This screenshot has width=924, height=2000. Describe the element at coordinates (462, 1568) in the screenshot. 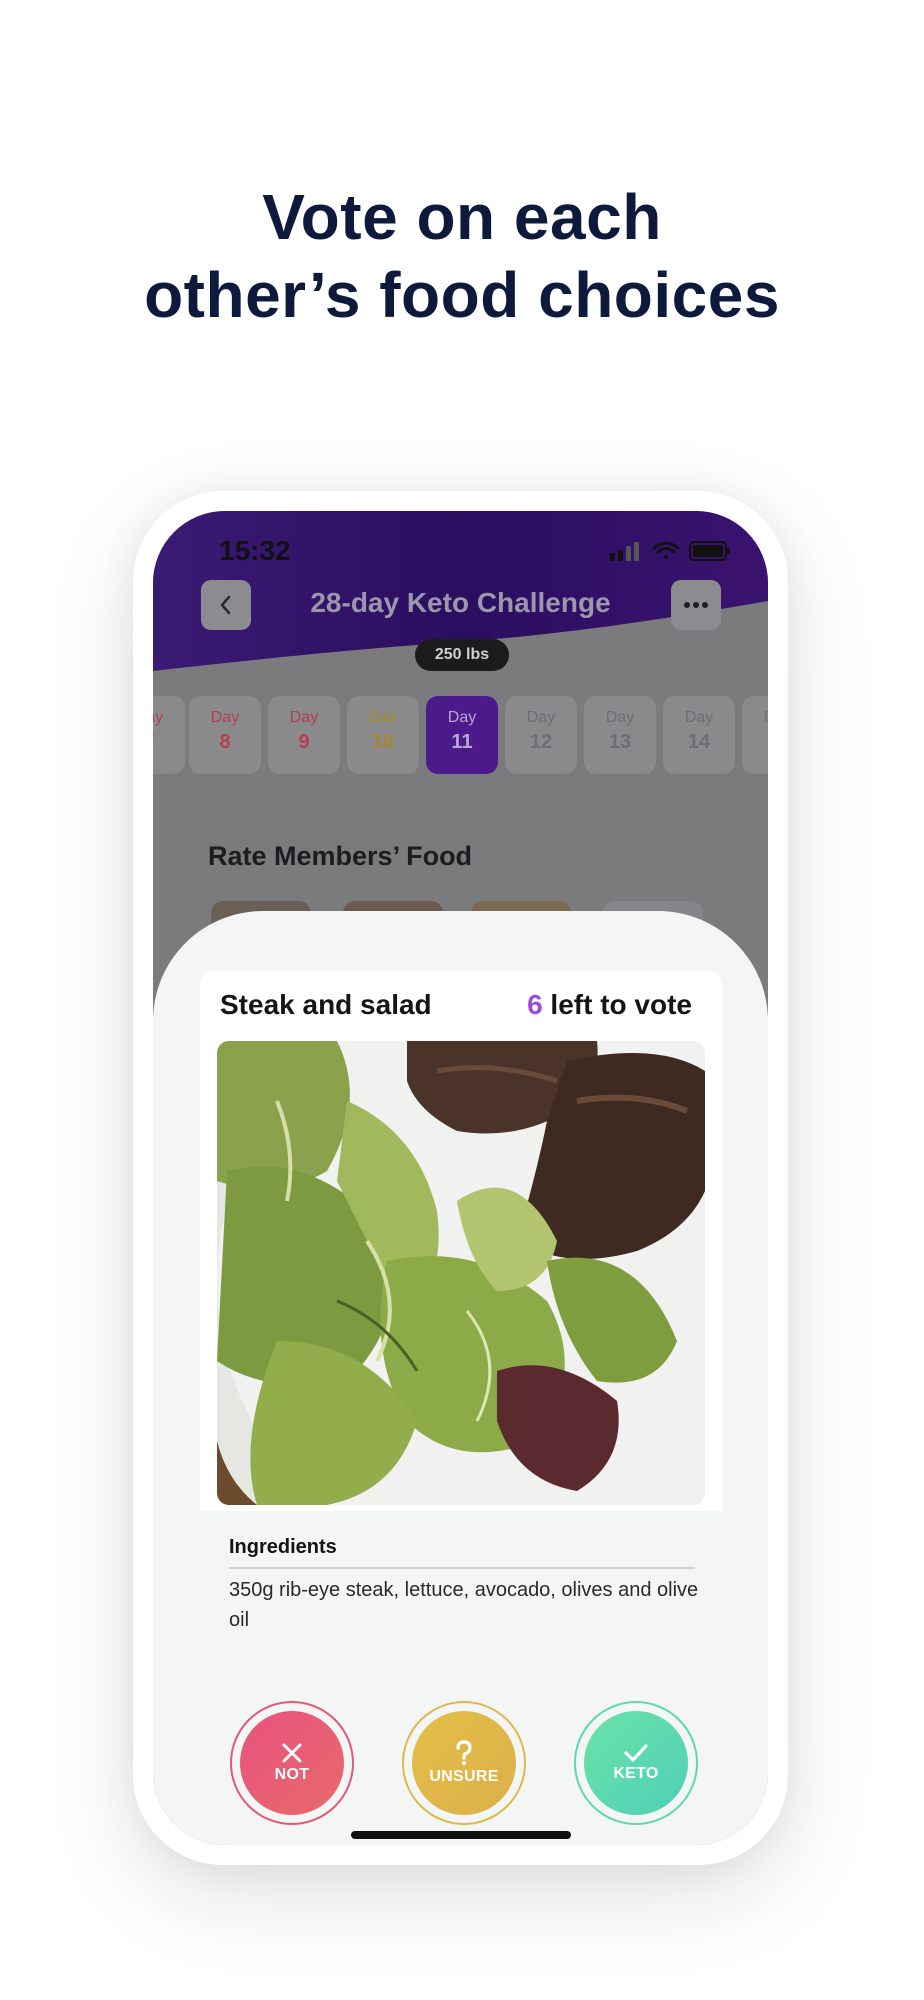

I see `ingredients-divider` at that location.